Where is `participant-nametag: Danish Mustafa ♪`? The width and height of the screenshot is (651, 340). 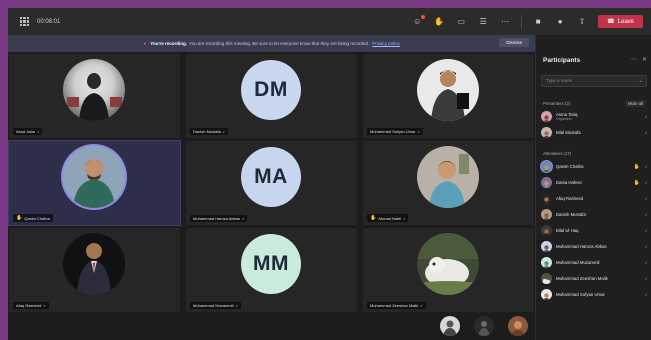 participant-nametag: Danish Mustafa ♪ is located at coordinates (209, 131).